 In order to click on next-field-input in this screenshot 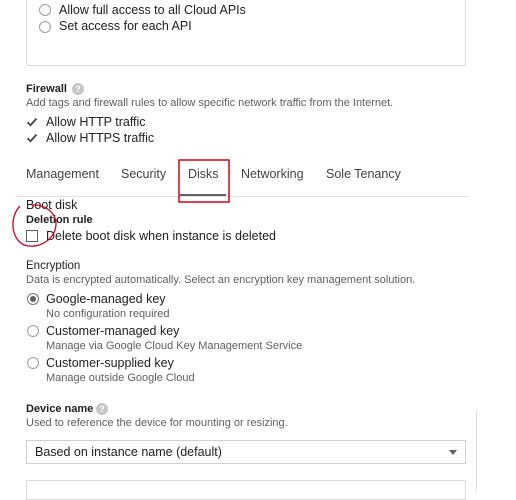, I will do `click(246, 490)`.